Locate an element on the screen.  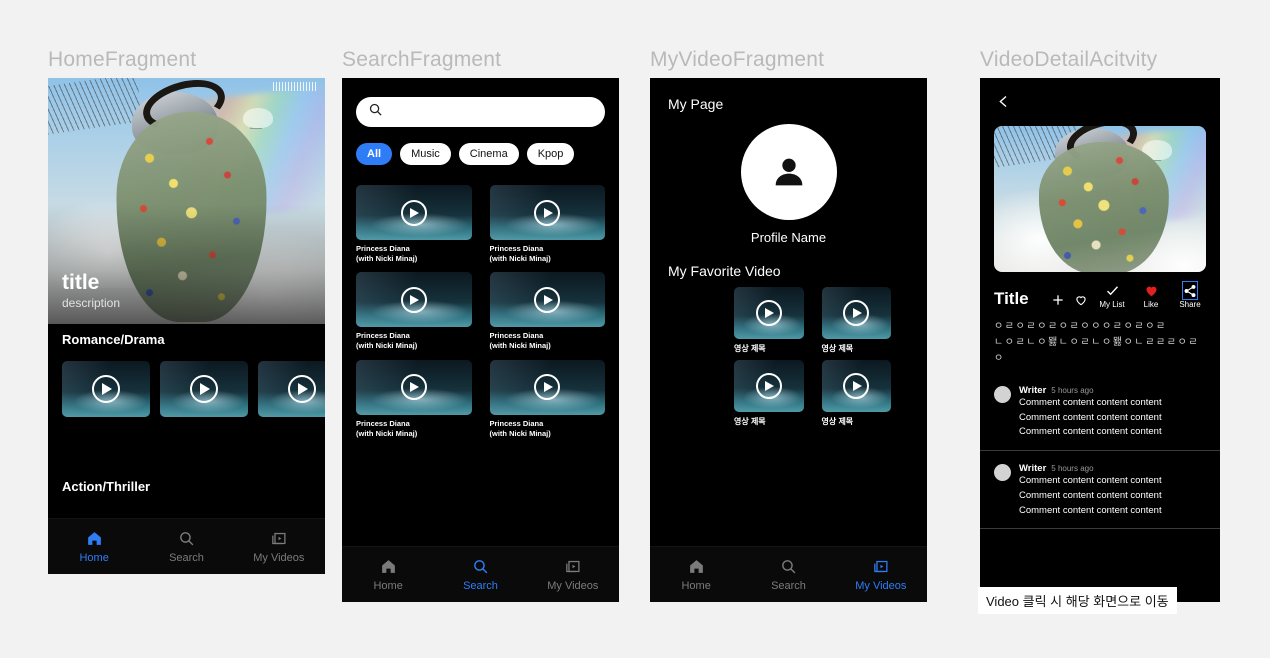
profile-name: Profile Name is located at coordinates (788, 237).